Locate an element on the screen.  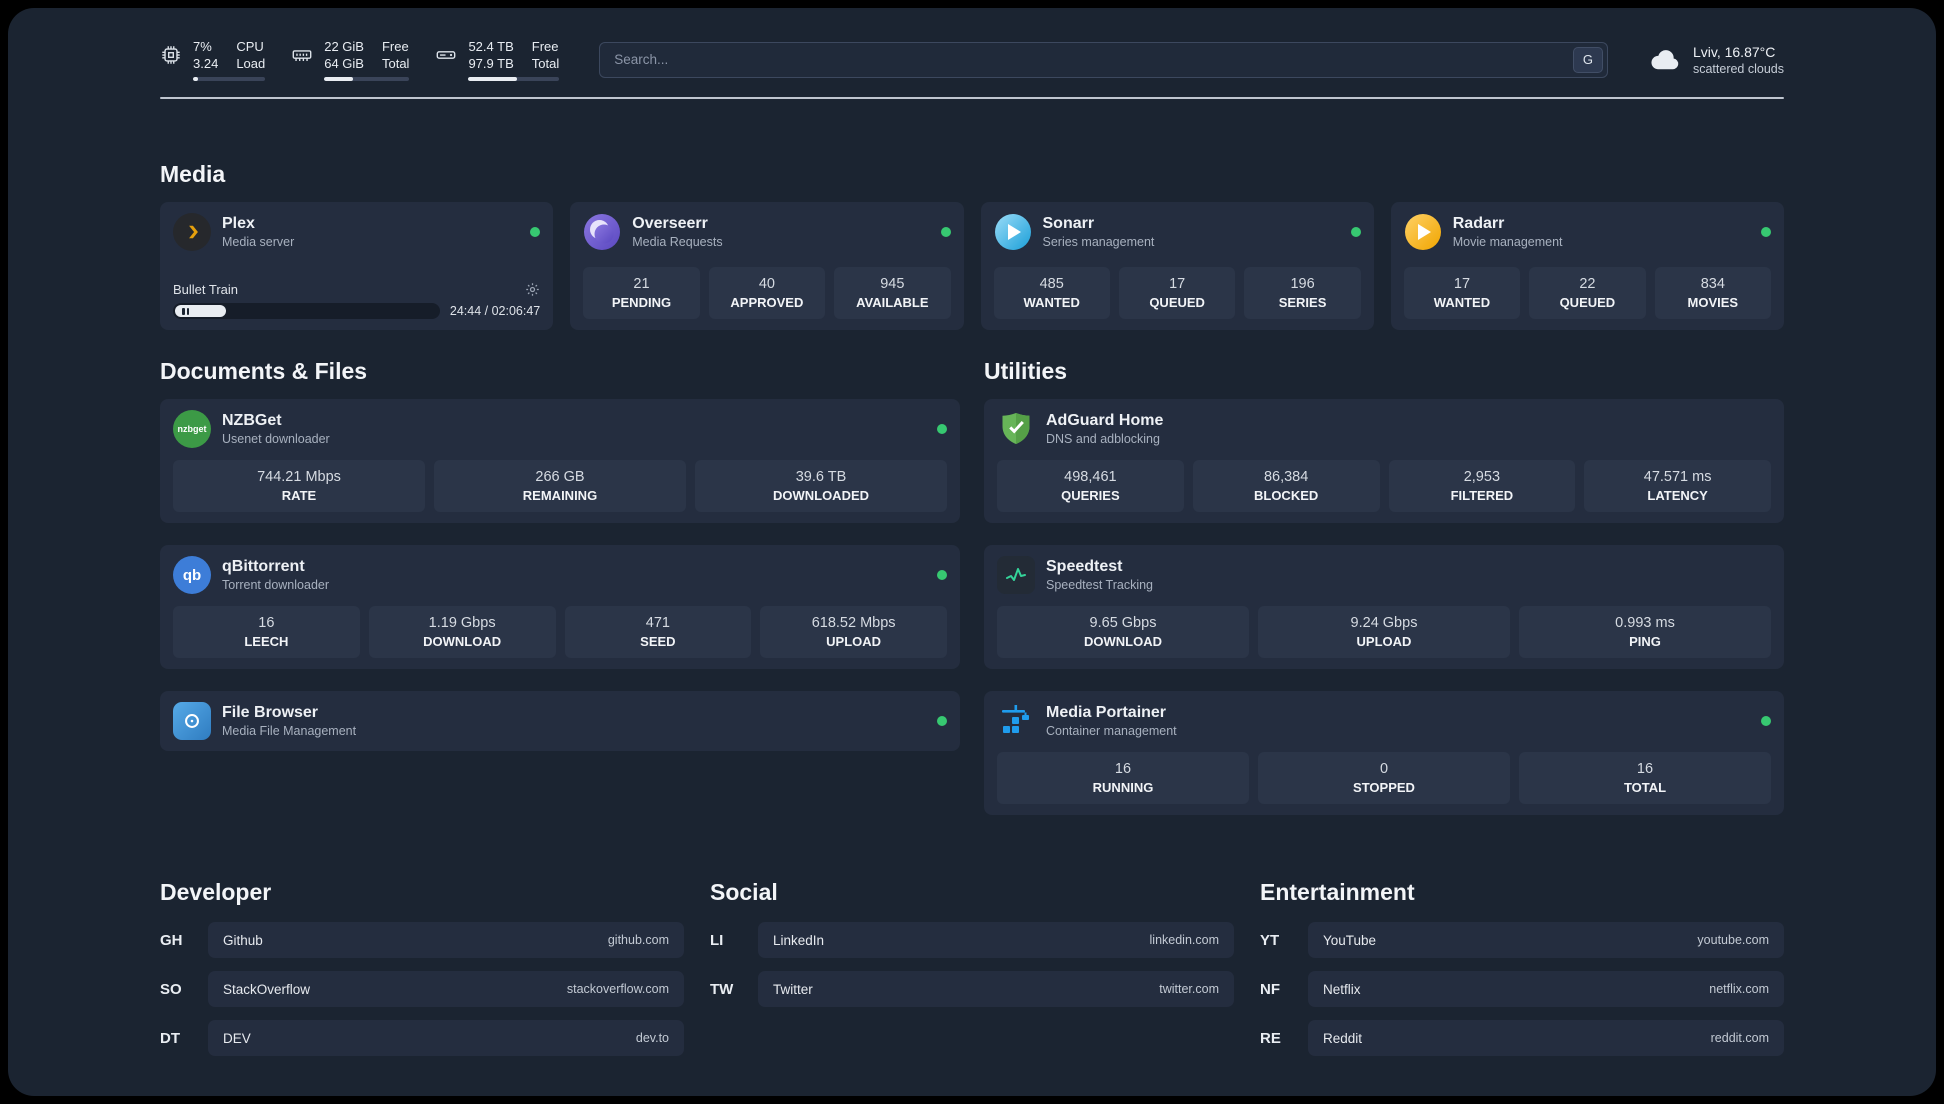
ram-free-label: Free is located at coordinates (395, 46).